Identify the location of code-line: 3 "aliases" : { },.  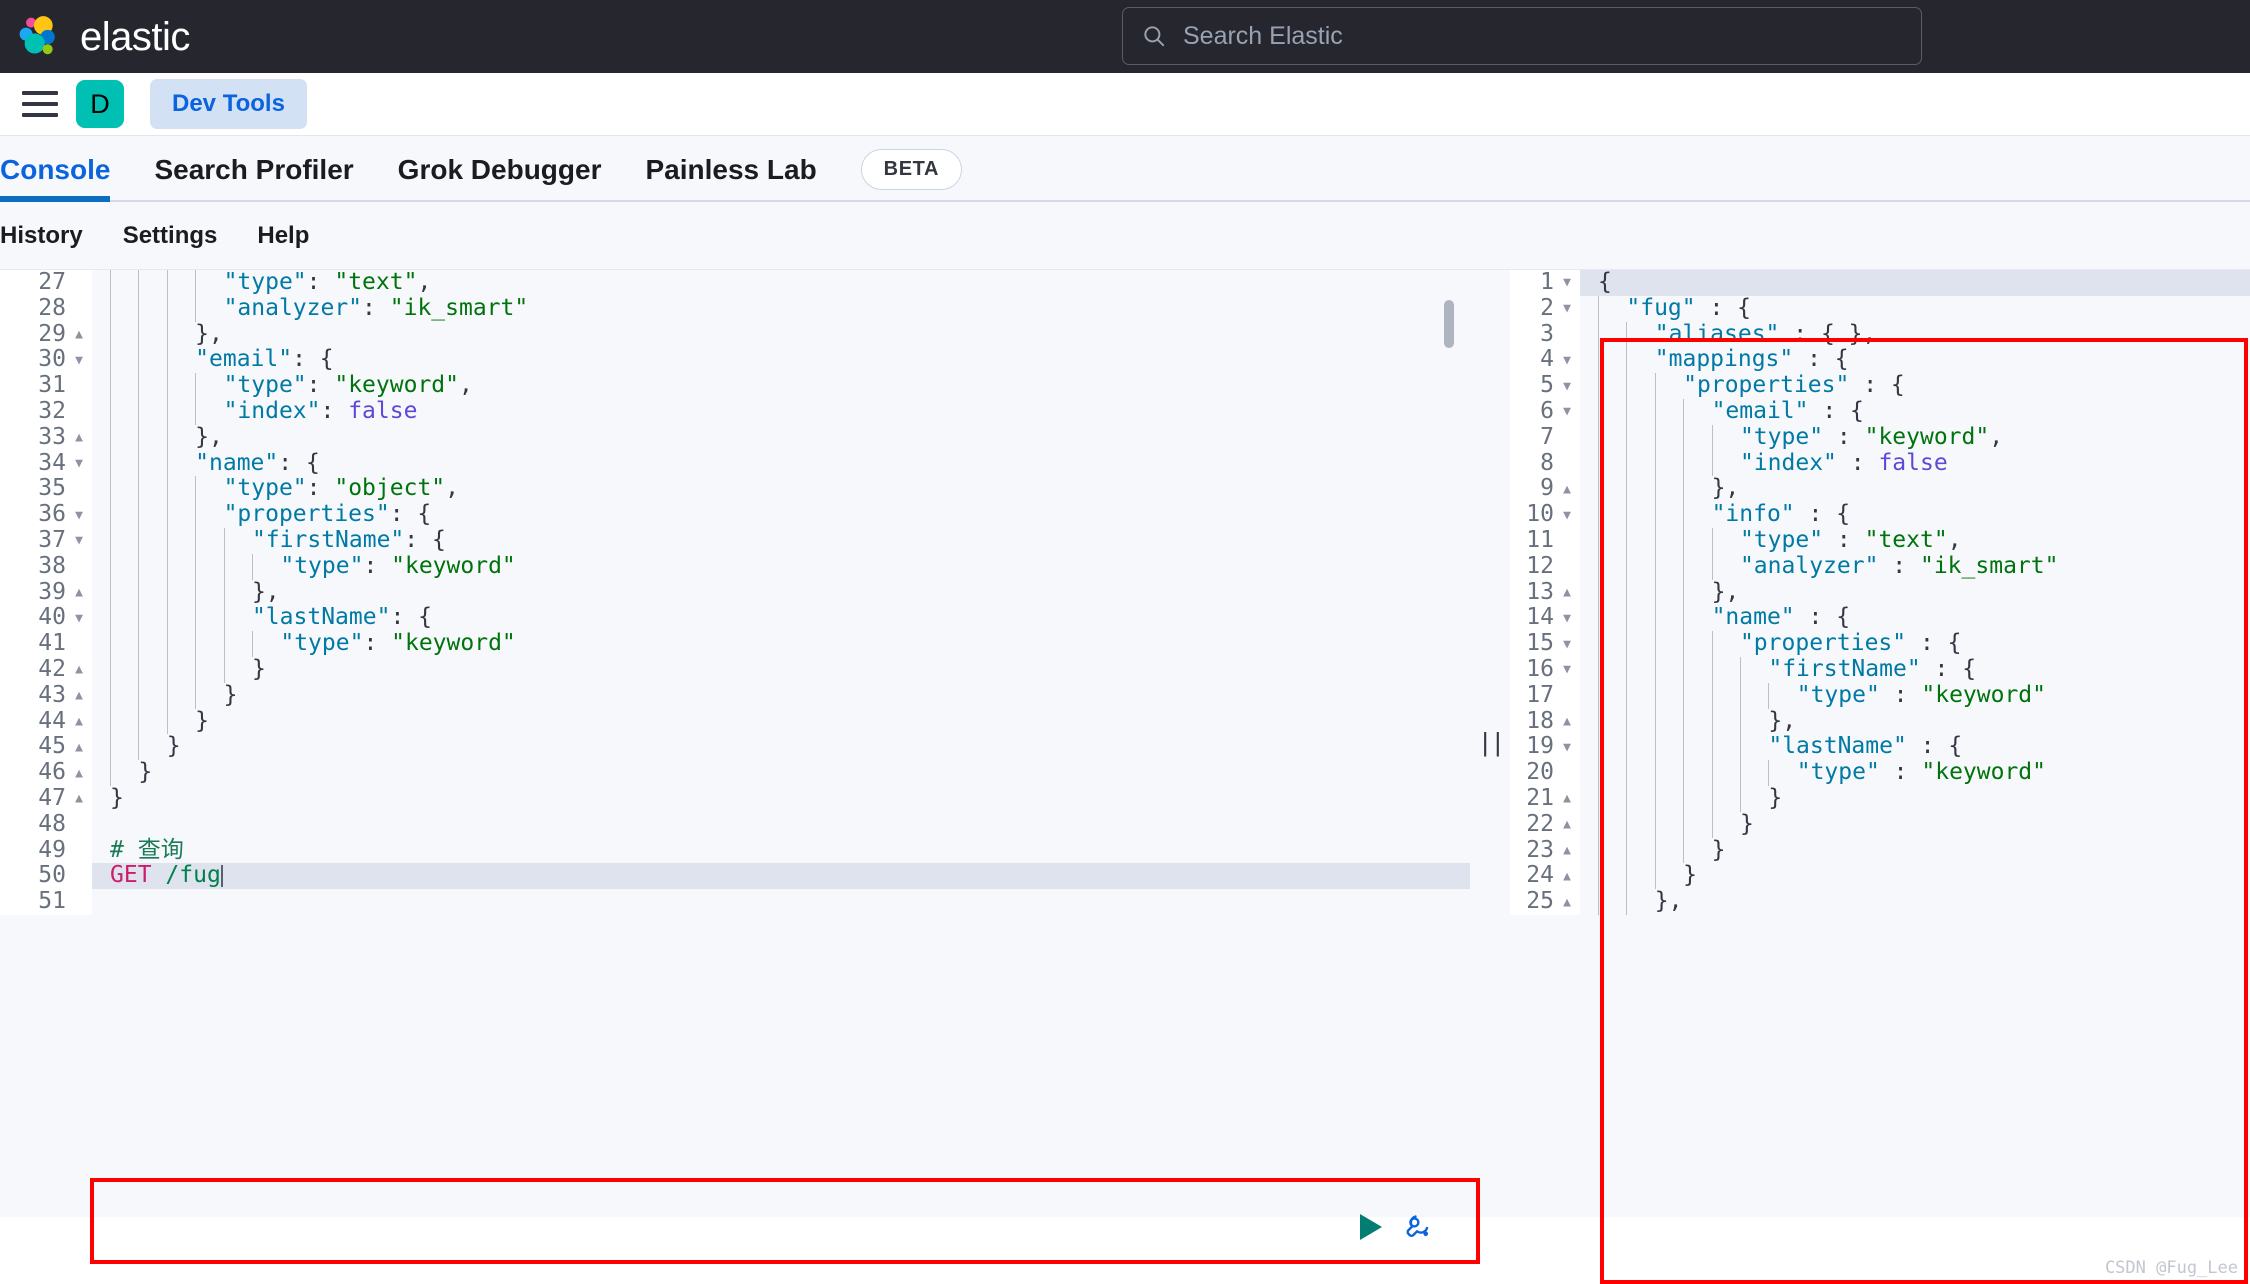
(1880, 334).